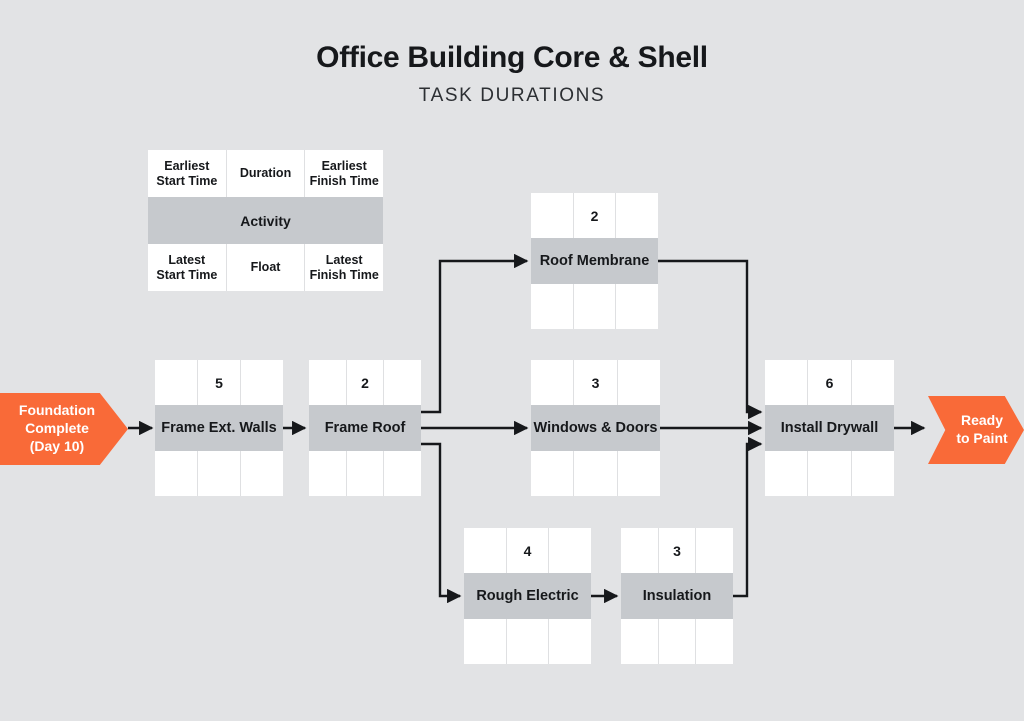 This screenshot has width=1024, height=721. Describe the element at coordinates (187, 173) in the screenshot. I see `legend-earliest-start-time: Earliest Start Time` at that location.